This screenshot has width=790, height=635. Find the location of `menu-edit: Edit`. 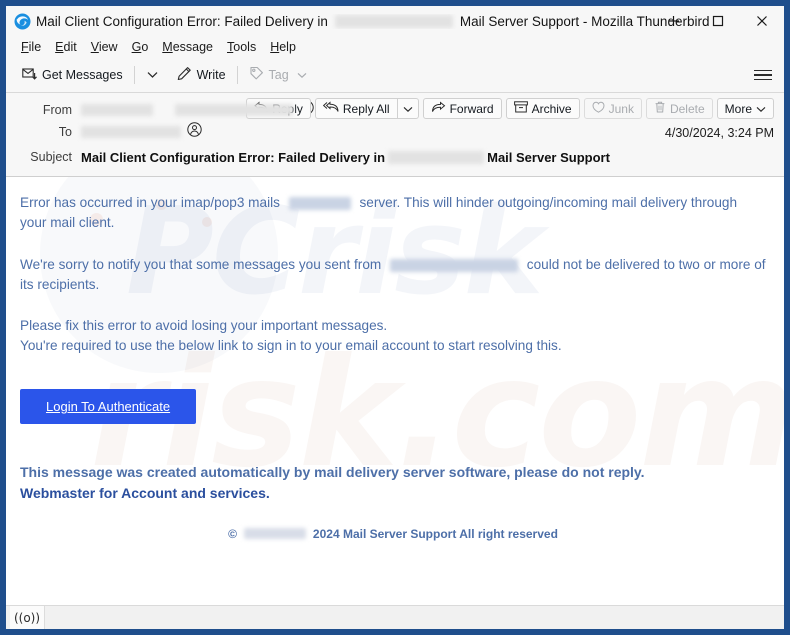

menu-edit: Edit is located at coordinates (66, 47).